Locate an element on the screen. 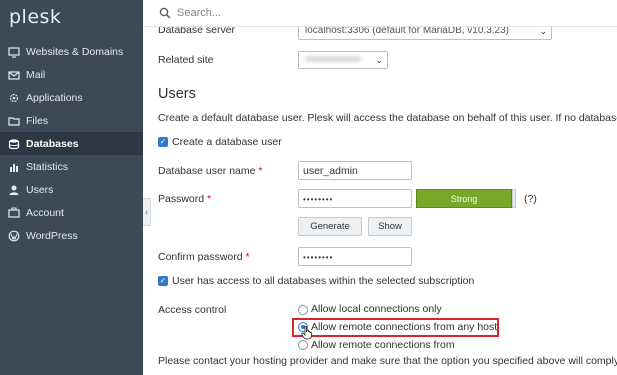  hand-cursor-icon is located at coordinates (306, 333).